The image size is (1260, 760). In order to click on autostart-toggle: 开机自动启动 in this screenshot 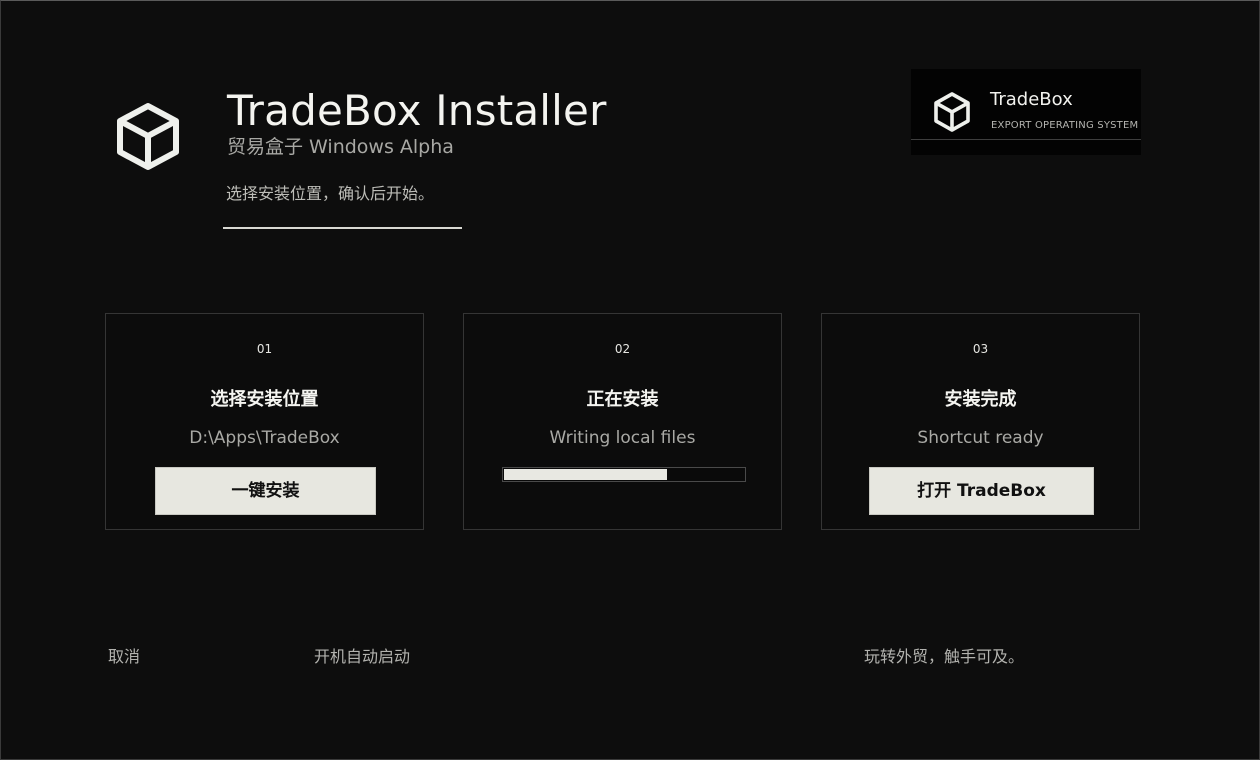, I will do `click(362, 657)`.